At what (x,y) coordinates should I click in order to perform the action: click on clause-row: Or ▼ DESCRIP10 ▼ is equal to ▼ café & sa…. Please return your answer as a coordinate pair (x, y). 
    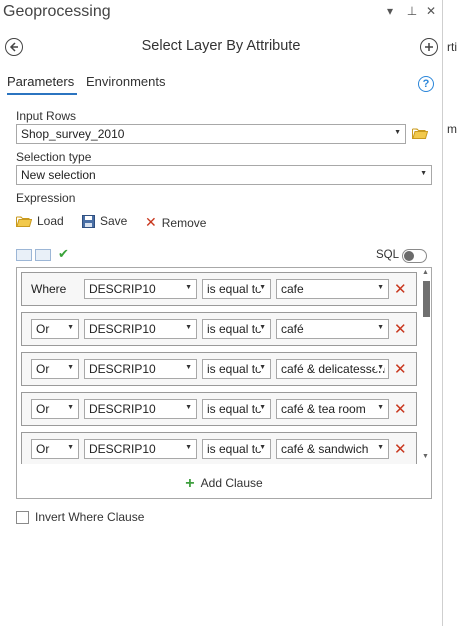
    Looking at the image, I should click on (219, 448).